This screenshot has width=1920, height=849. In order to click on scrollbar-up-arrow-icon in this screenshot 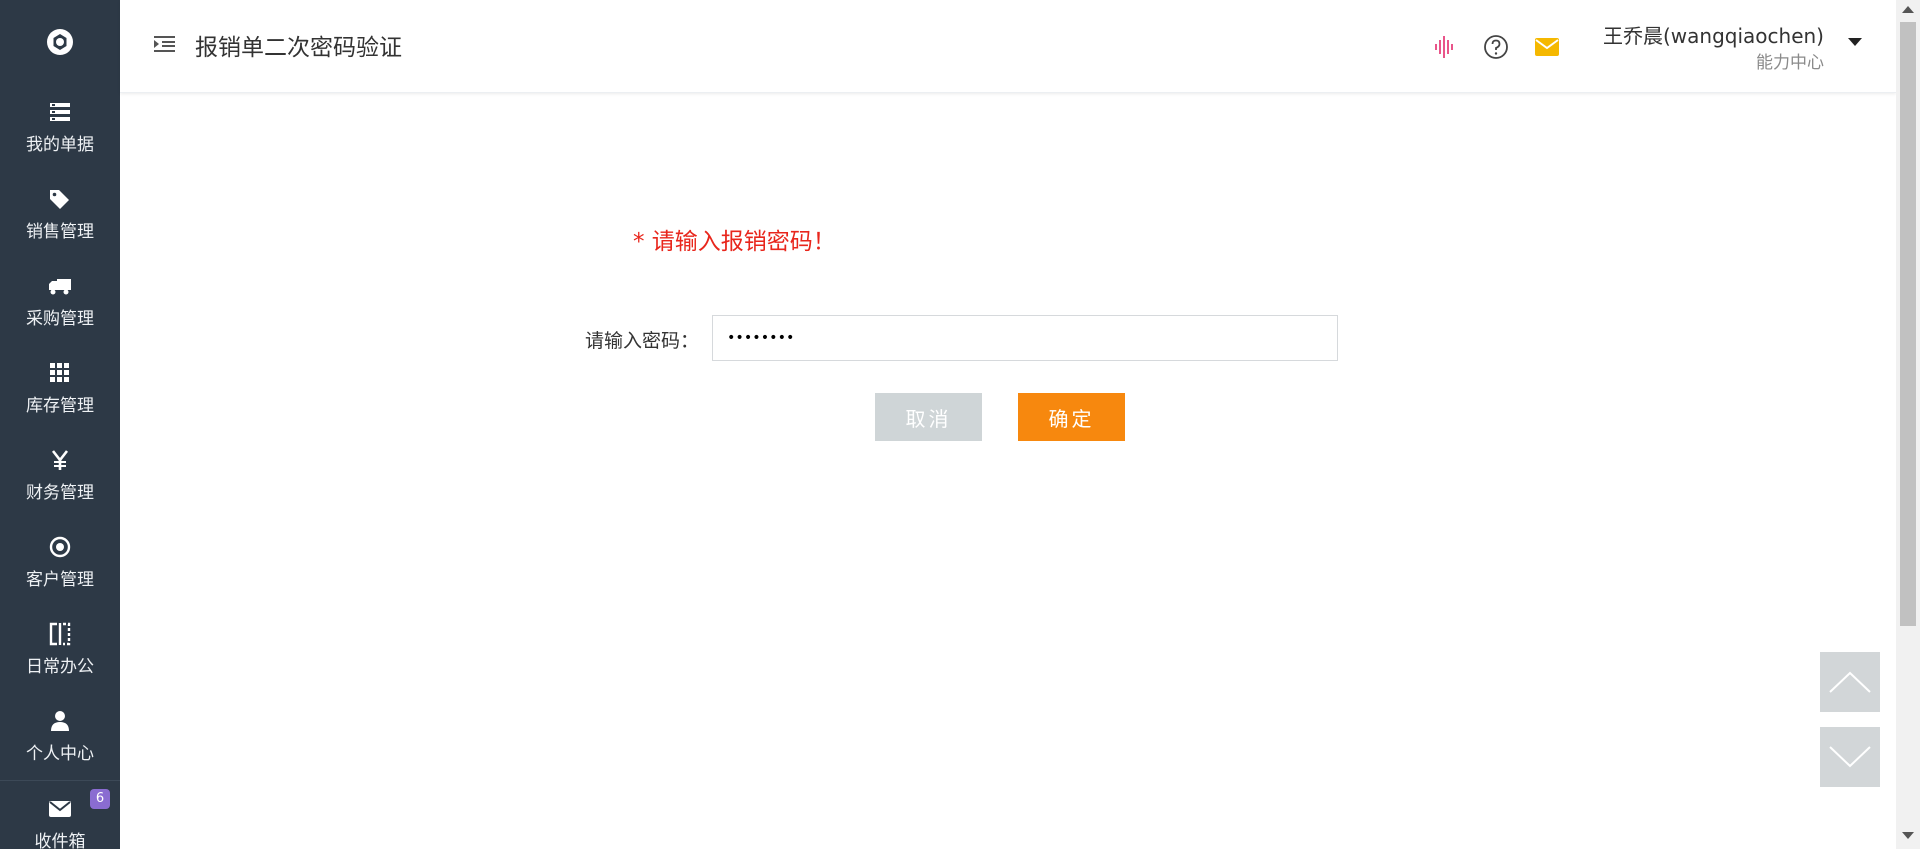, I will do `click(1908, 9)`.